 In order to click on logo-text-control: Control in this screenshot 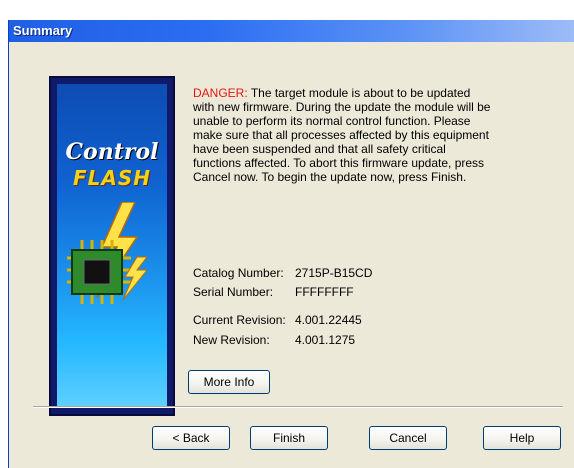, I will do `click(112, 152)`.